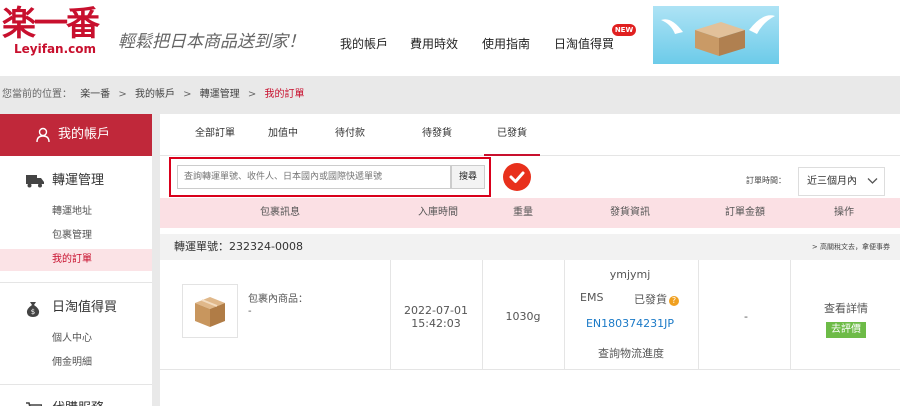  I want to click on breadcrumb-current: 我的訂單, so click(284, 94).